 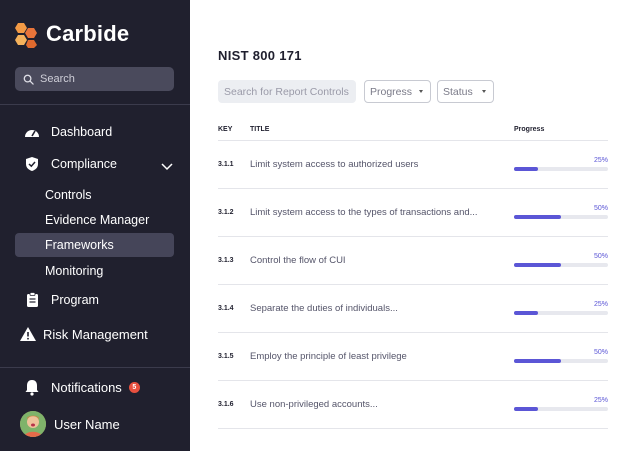 I want to click on progress-filter-dropdown: Progress, so click(x=397, y=91).